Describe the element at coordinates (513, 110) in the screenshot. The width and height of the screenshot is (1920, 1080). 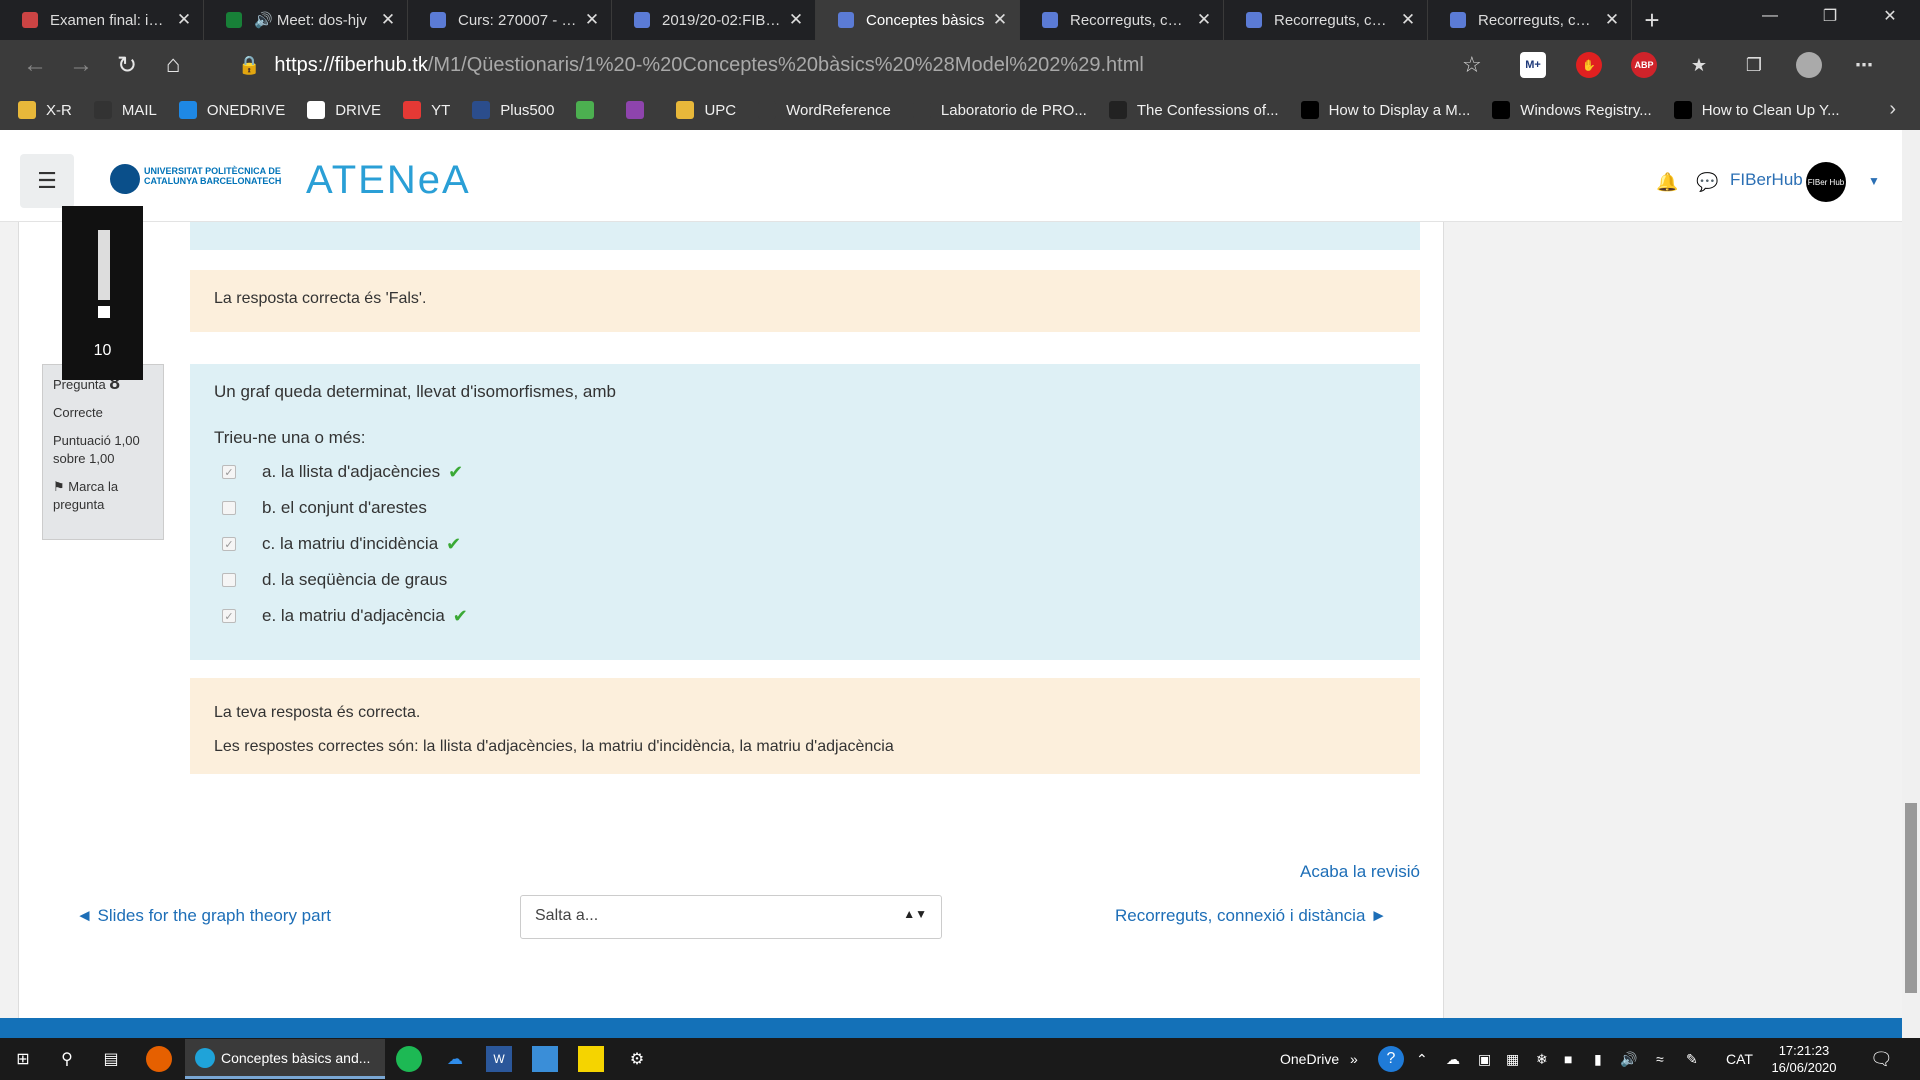
I see `bookmark-item: Plus500` at that location.